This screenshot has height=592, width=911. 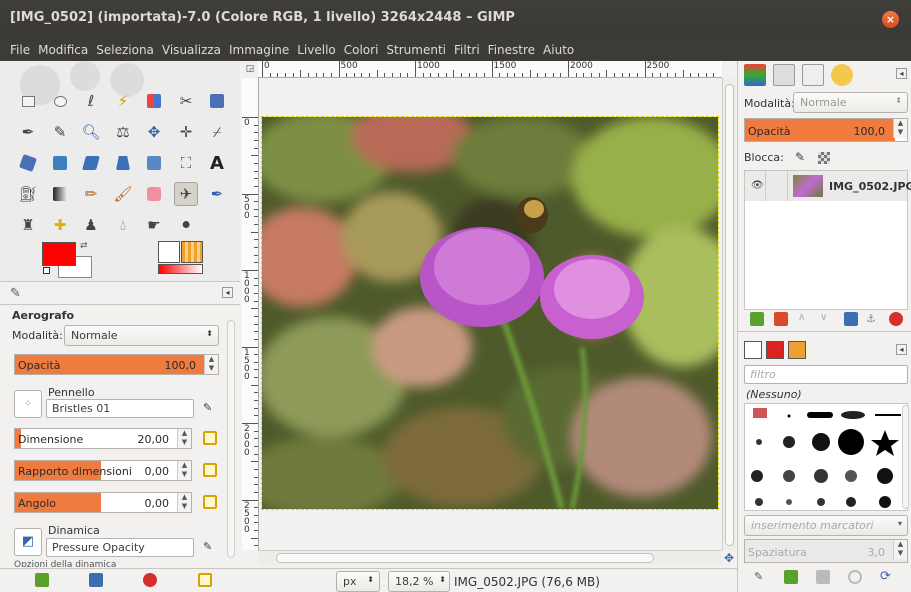 What do you see at coordinates (217, 132) in the screenshot?
I see `crop-tool-icon: ⌿` at bounding box center [217, 132].